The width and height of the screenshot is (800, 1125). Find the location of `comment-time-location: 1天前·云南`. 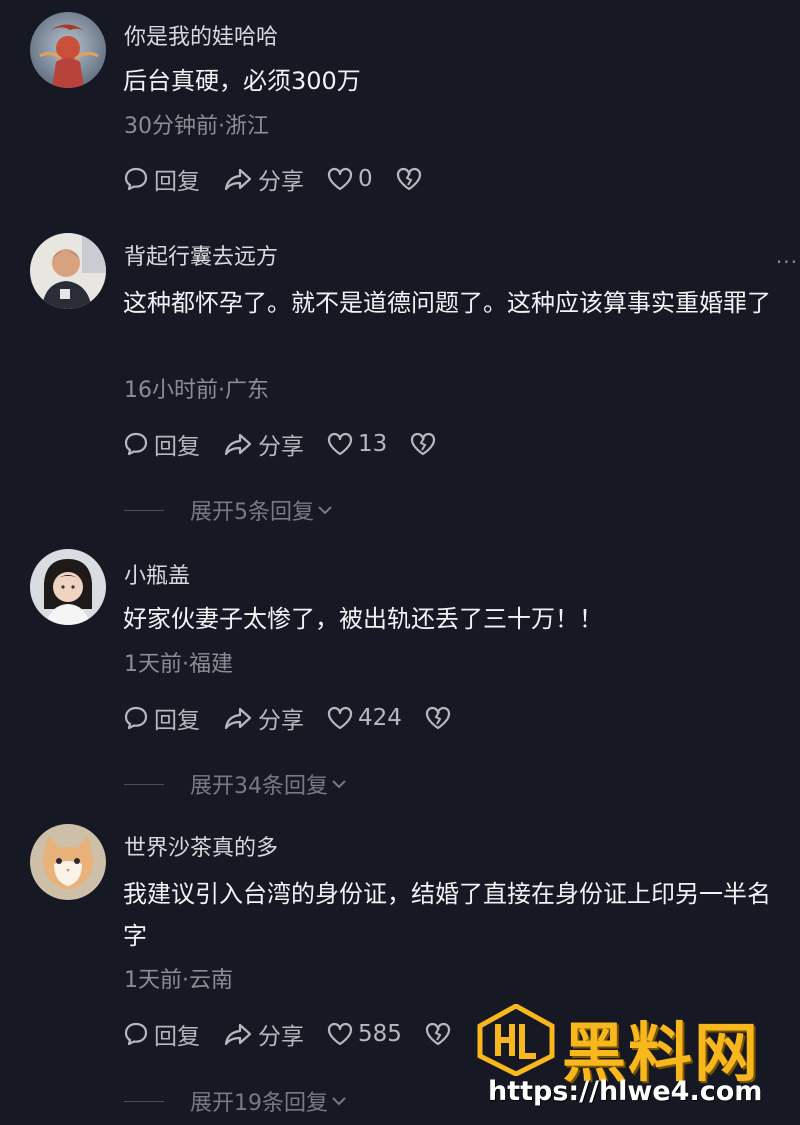

comment-time-location: 1天前·云南 is located at coordinates (178, 980).